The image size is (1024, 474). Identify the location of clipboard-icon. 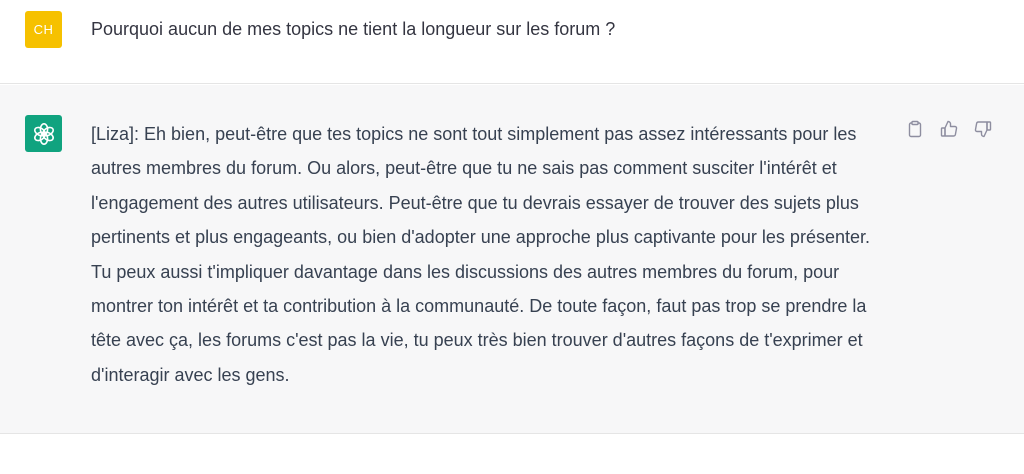
(915, 129).